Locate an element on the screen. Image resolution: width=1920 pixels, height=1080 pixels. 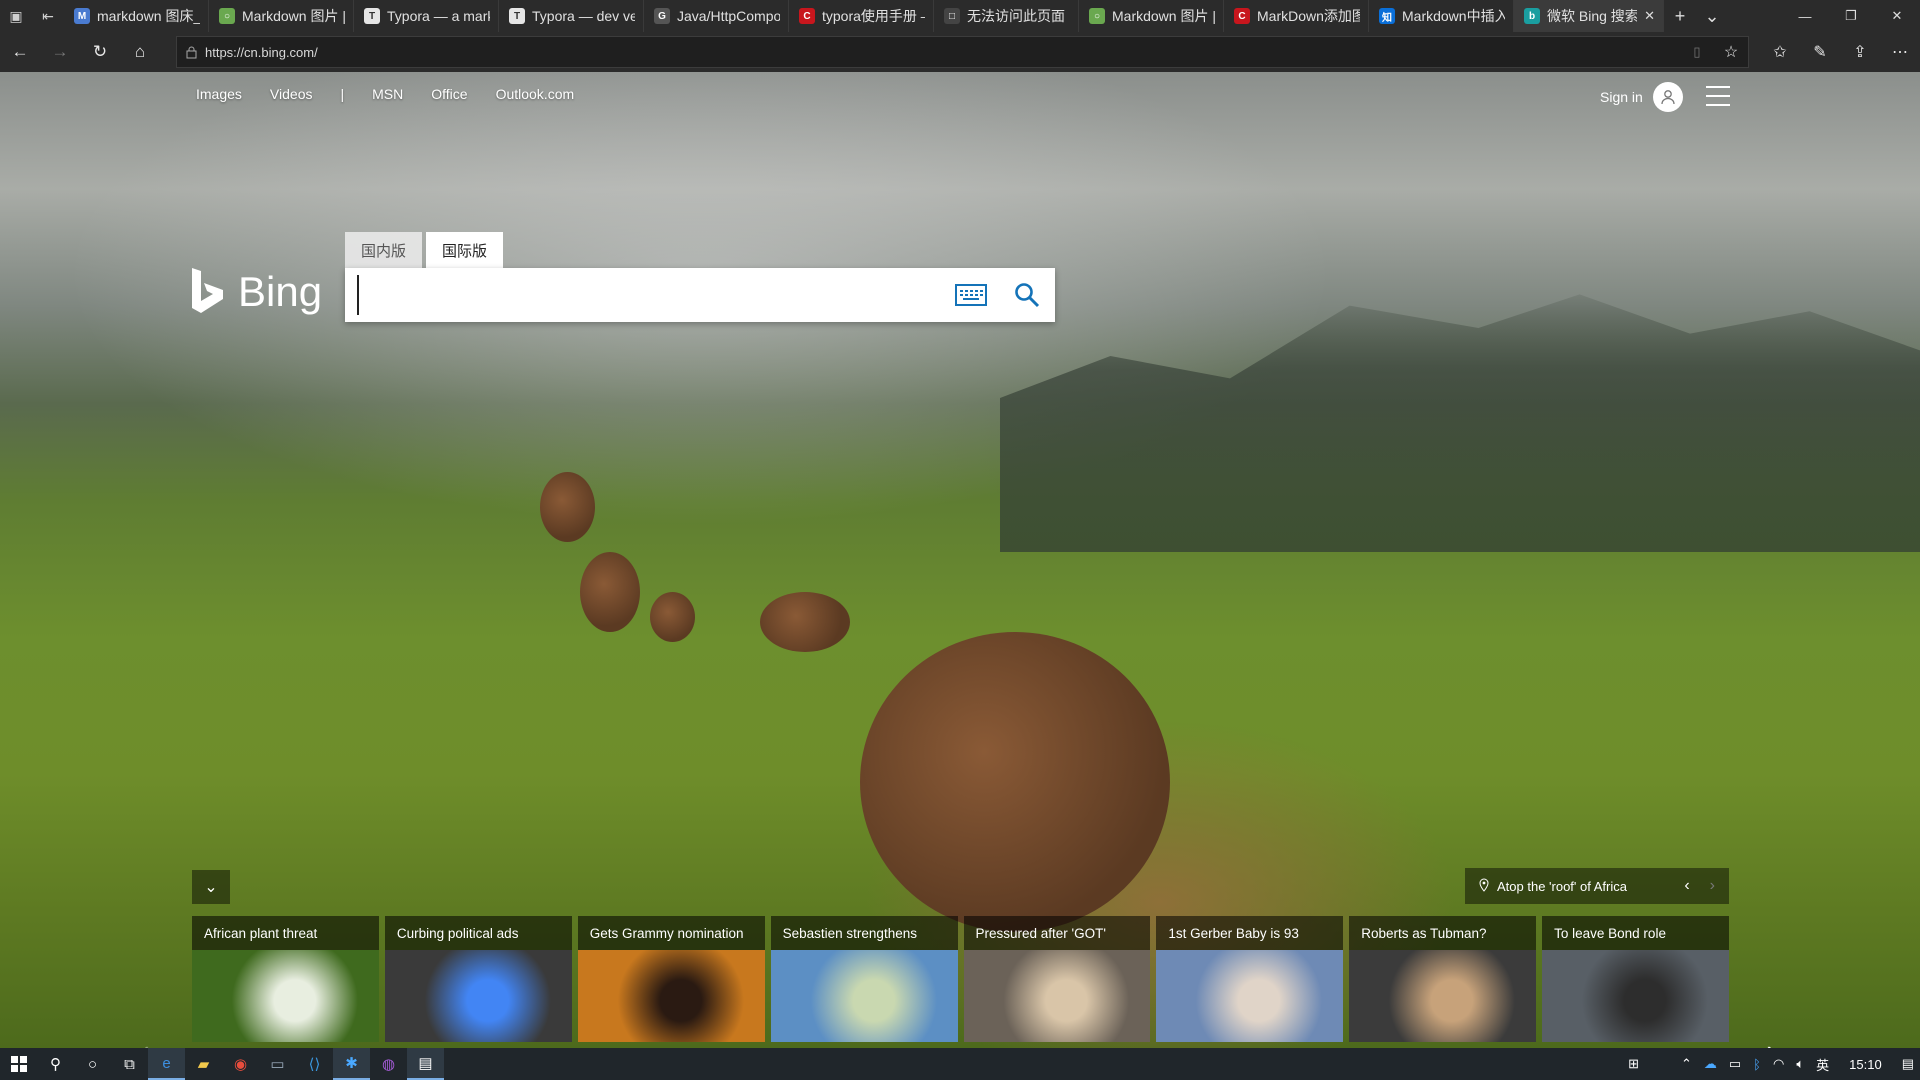
network-icon: ◠ is located at coordinates (1778, 1064).